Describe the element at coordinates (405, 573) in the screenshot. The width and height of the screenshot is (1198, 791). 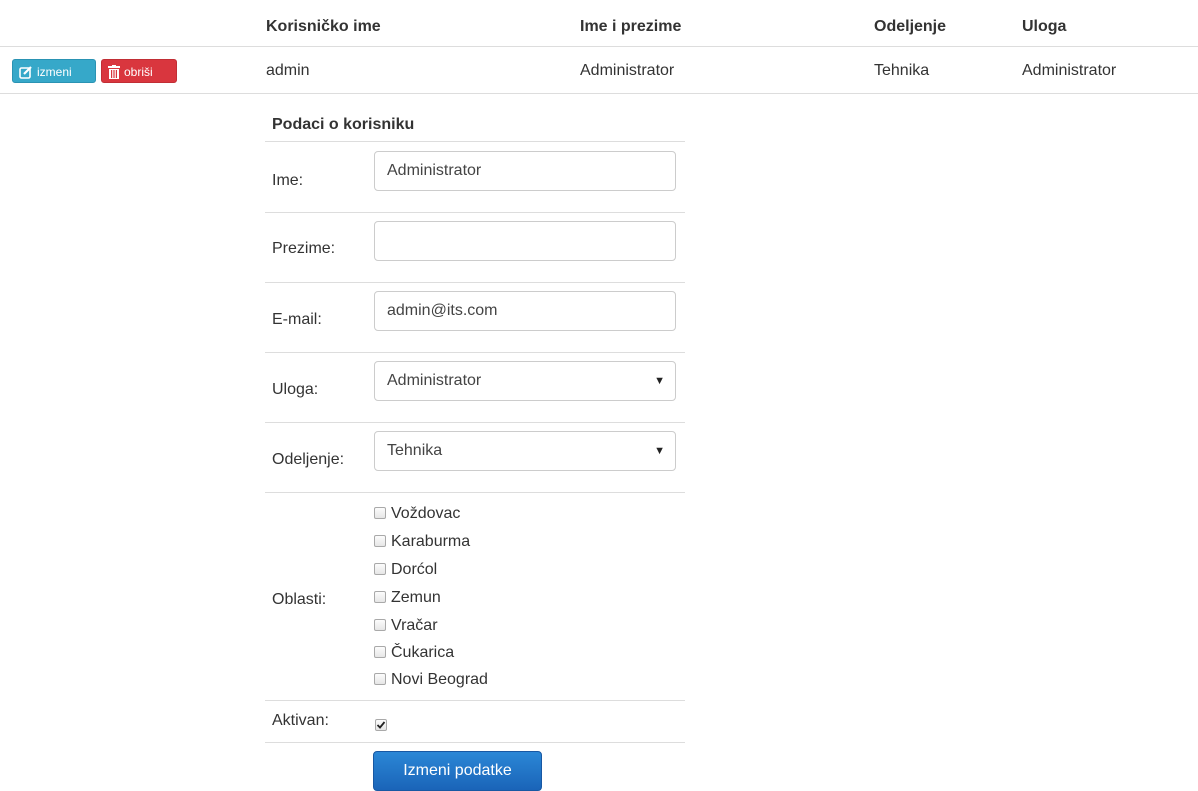
I see `area-checkbox-dorcol: Dorćol` at that location.